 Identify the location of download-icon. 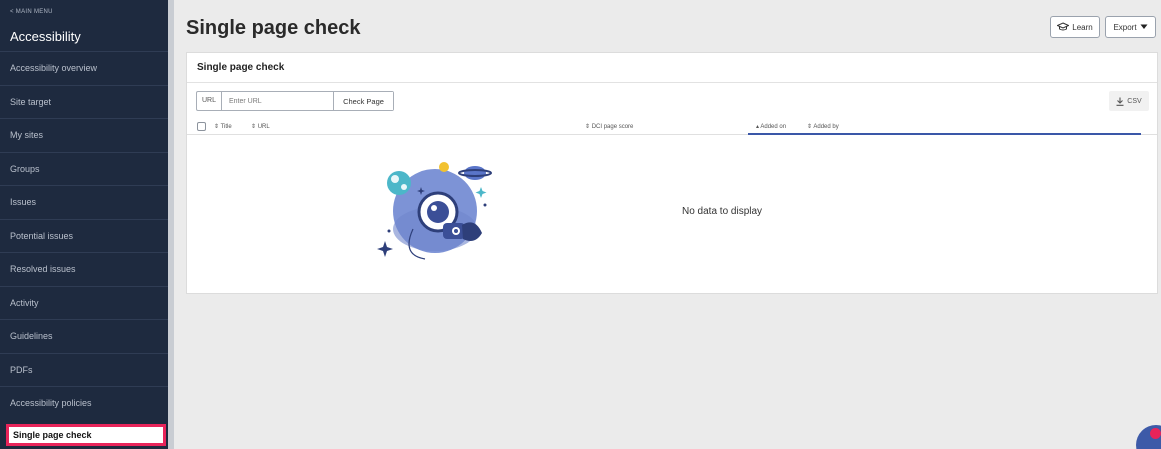
(1120, 101).